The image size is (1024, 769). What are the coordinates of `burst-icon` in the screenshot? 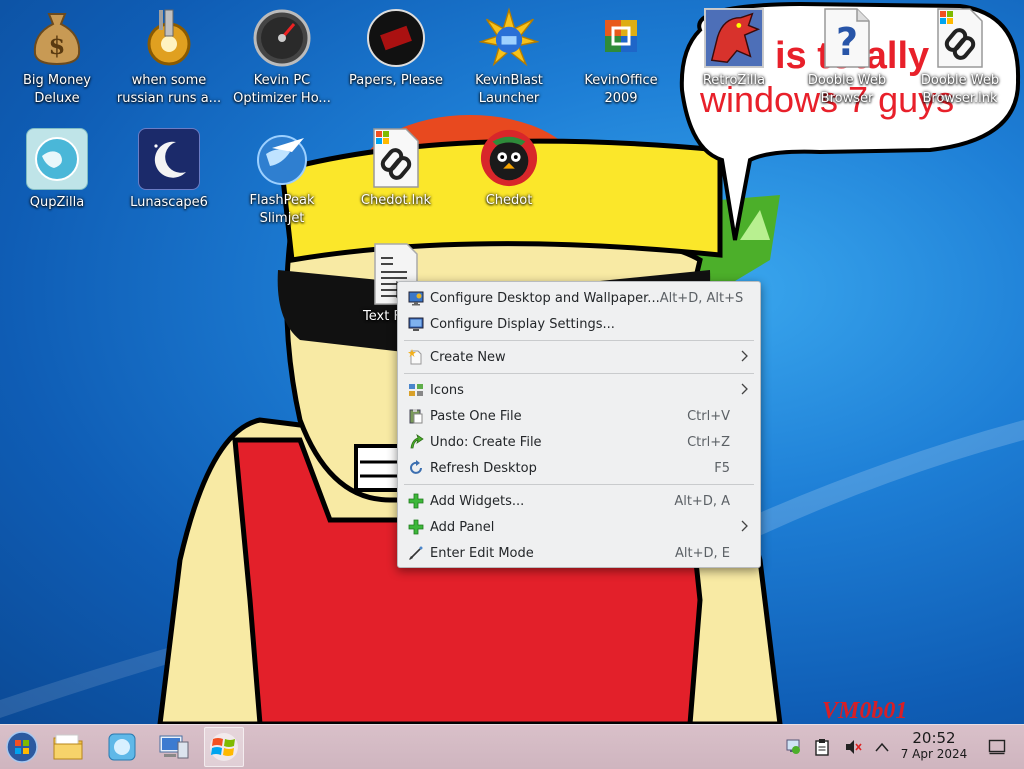 It's located at (509, 37).